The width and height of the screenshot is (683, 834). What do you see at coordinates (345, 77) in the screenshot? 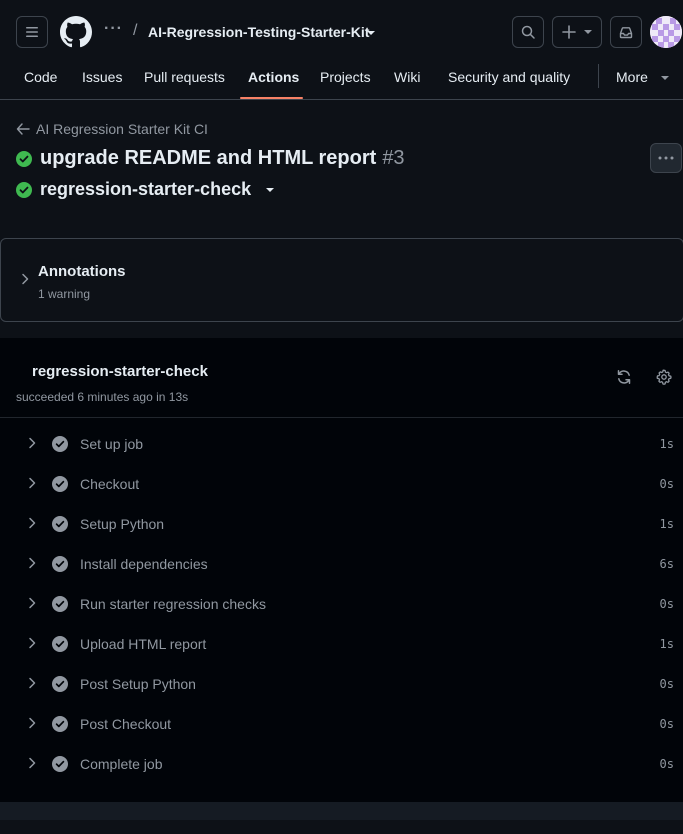
I see `tab-projects: Projects` at bounding box center [345, 77].